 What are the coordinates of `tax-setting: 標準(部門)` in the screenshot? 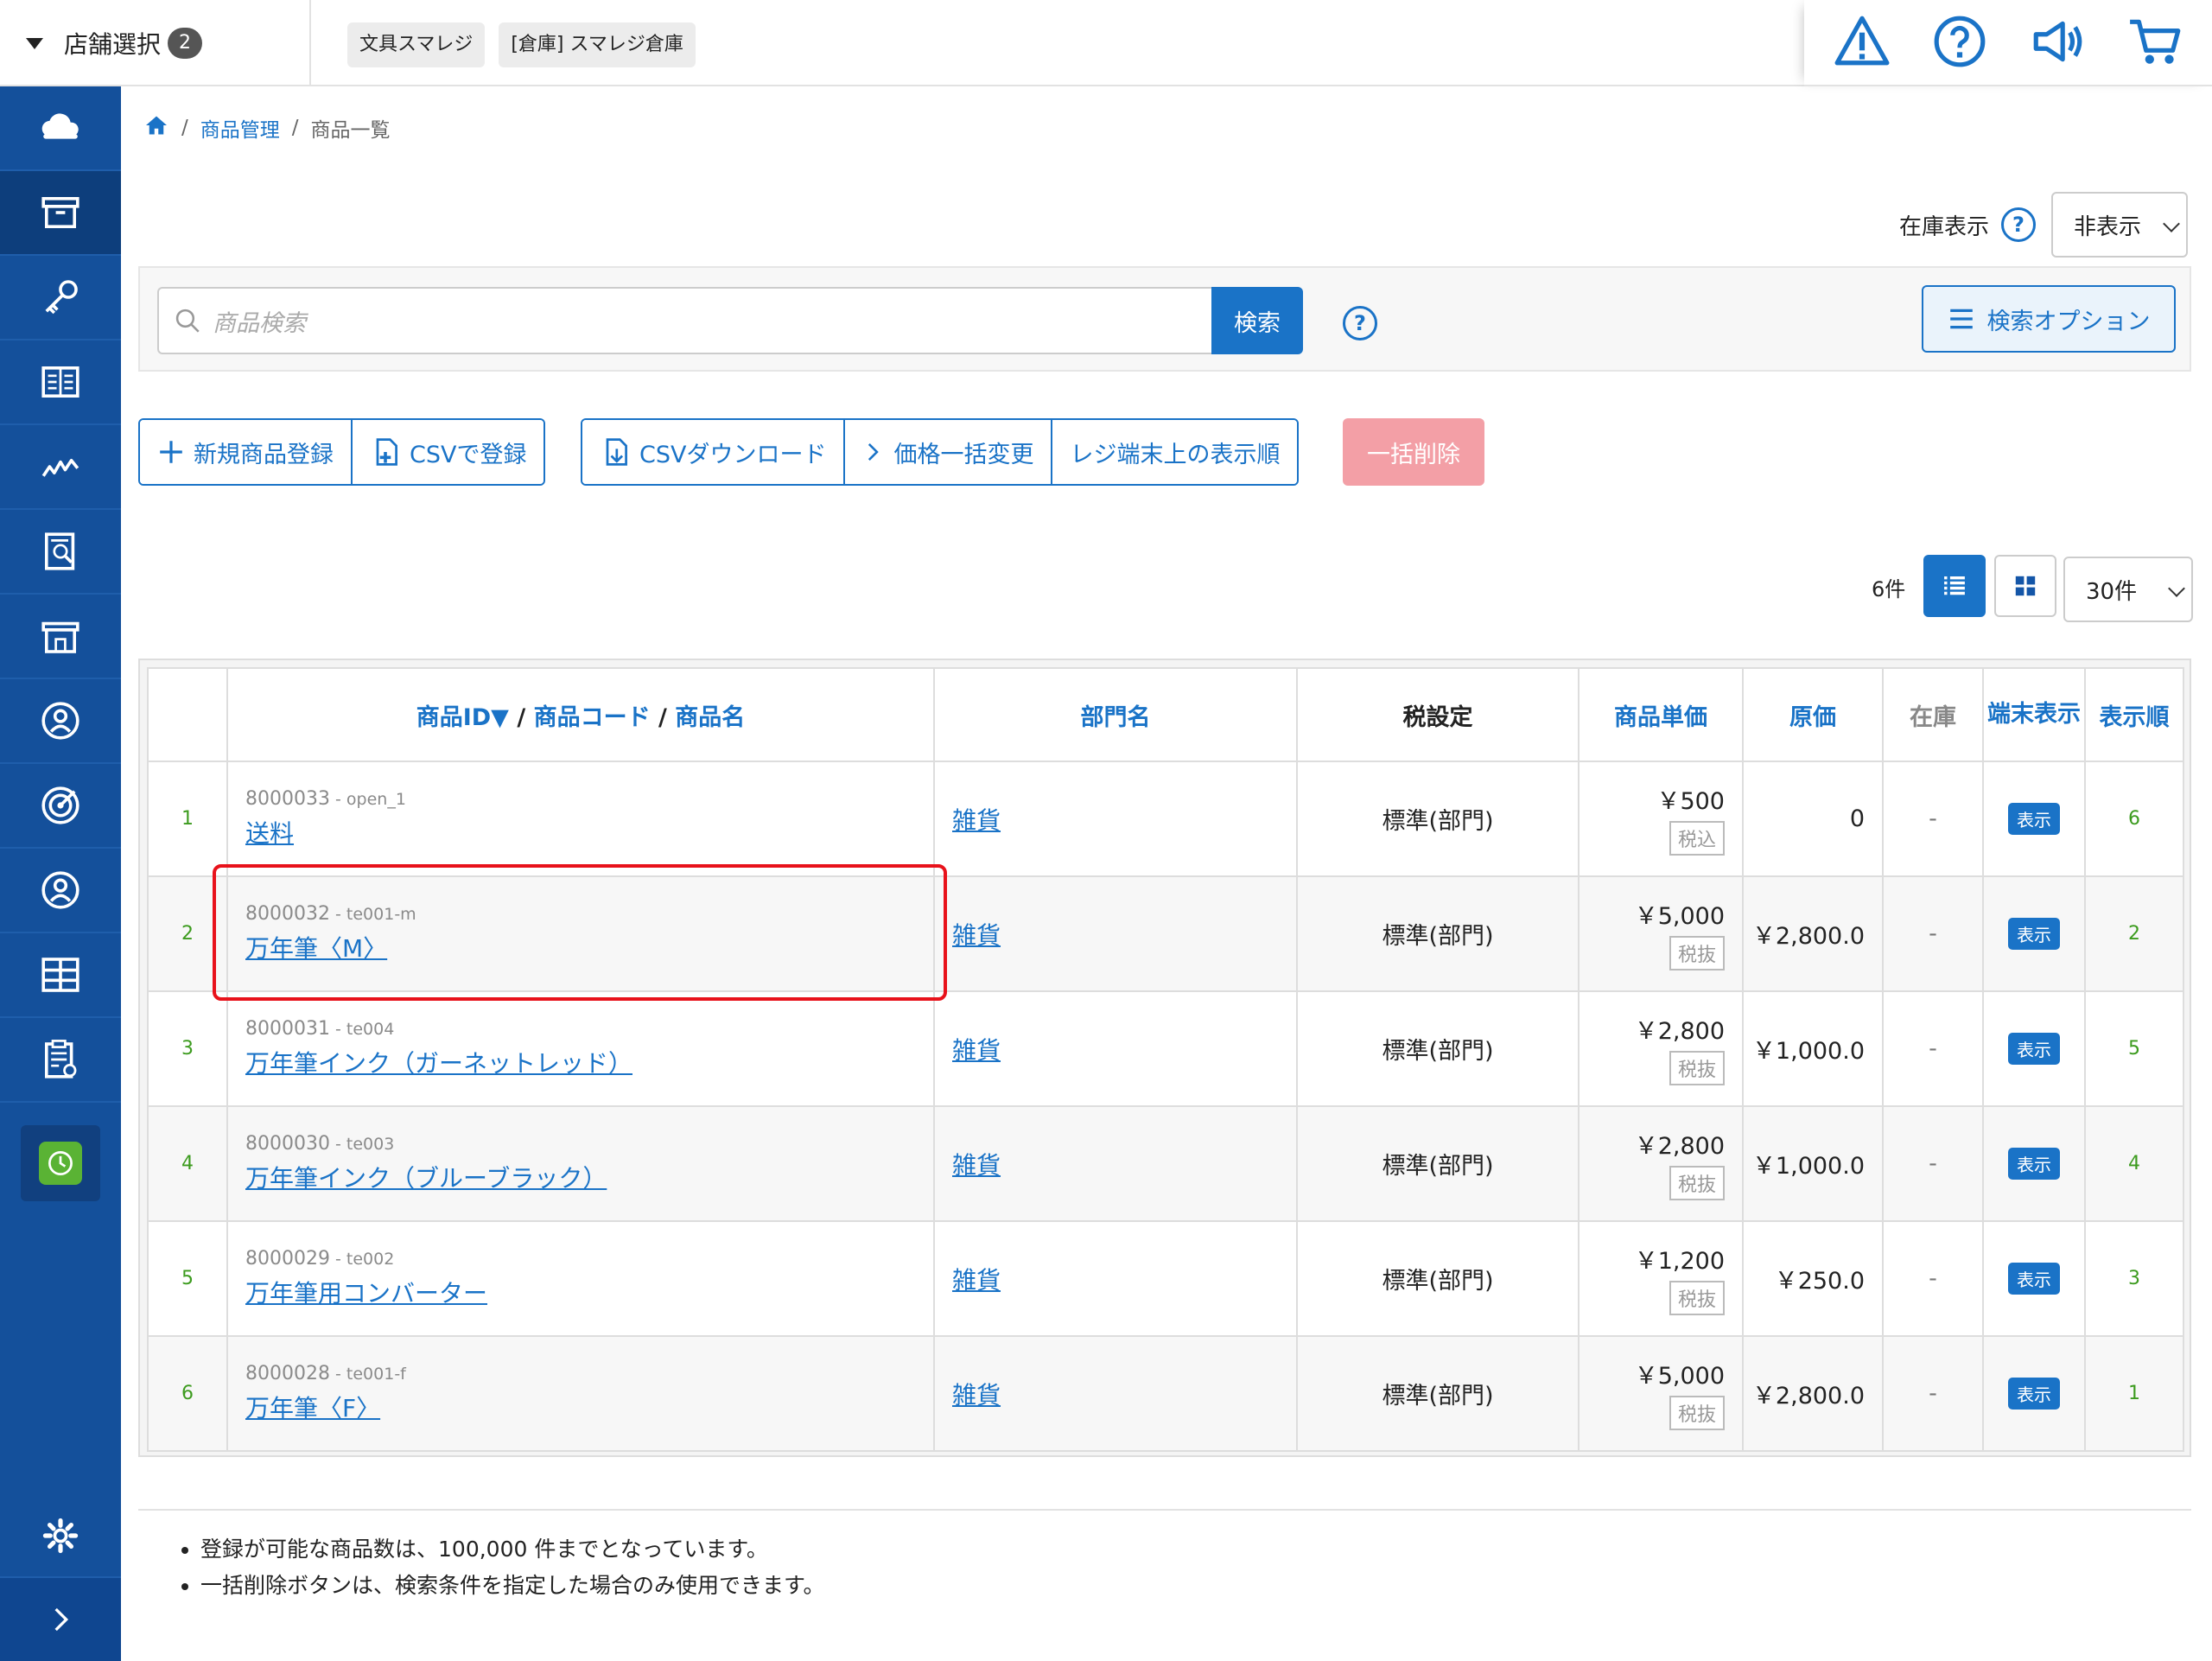 It's located at (1438, 1163).